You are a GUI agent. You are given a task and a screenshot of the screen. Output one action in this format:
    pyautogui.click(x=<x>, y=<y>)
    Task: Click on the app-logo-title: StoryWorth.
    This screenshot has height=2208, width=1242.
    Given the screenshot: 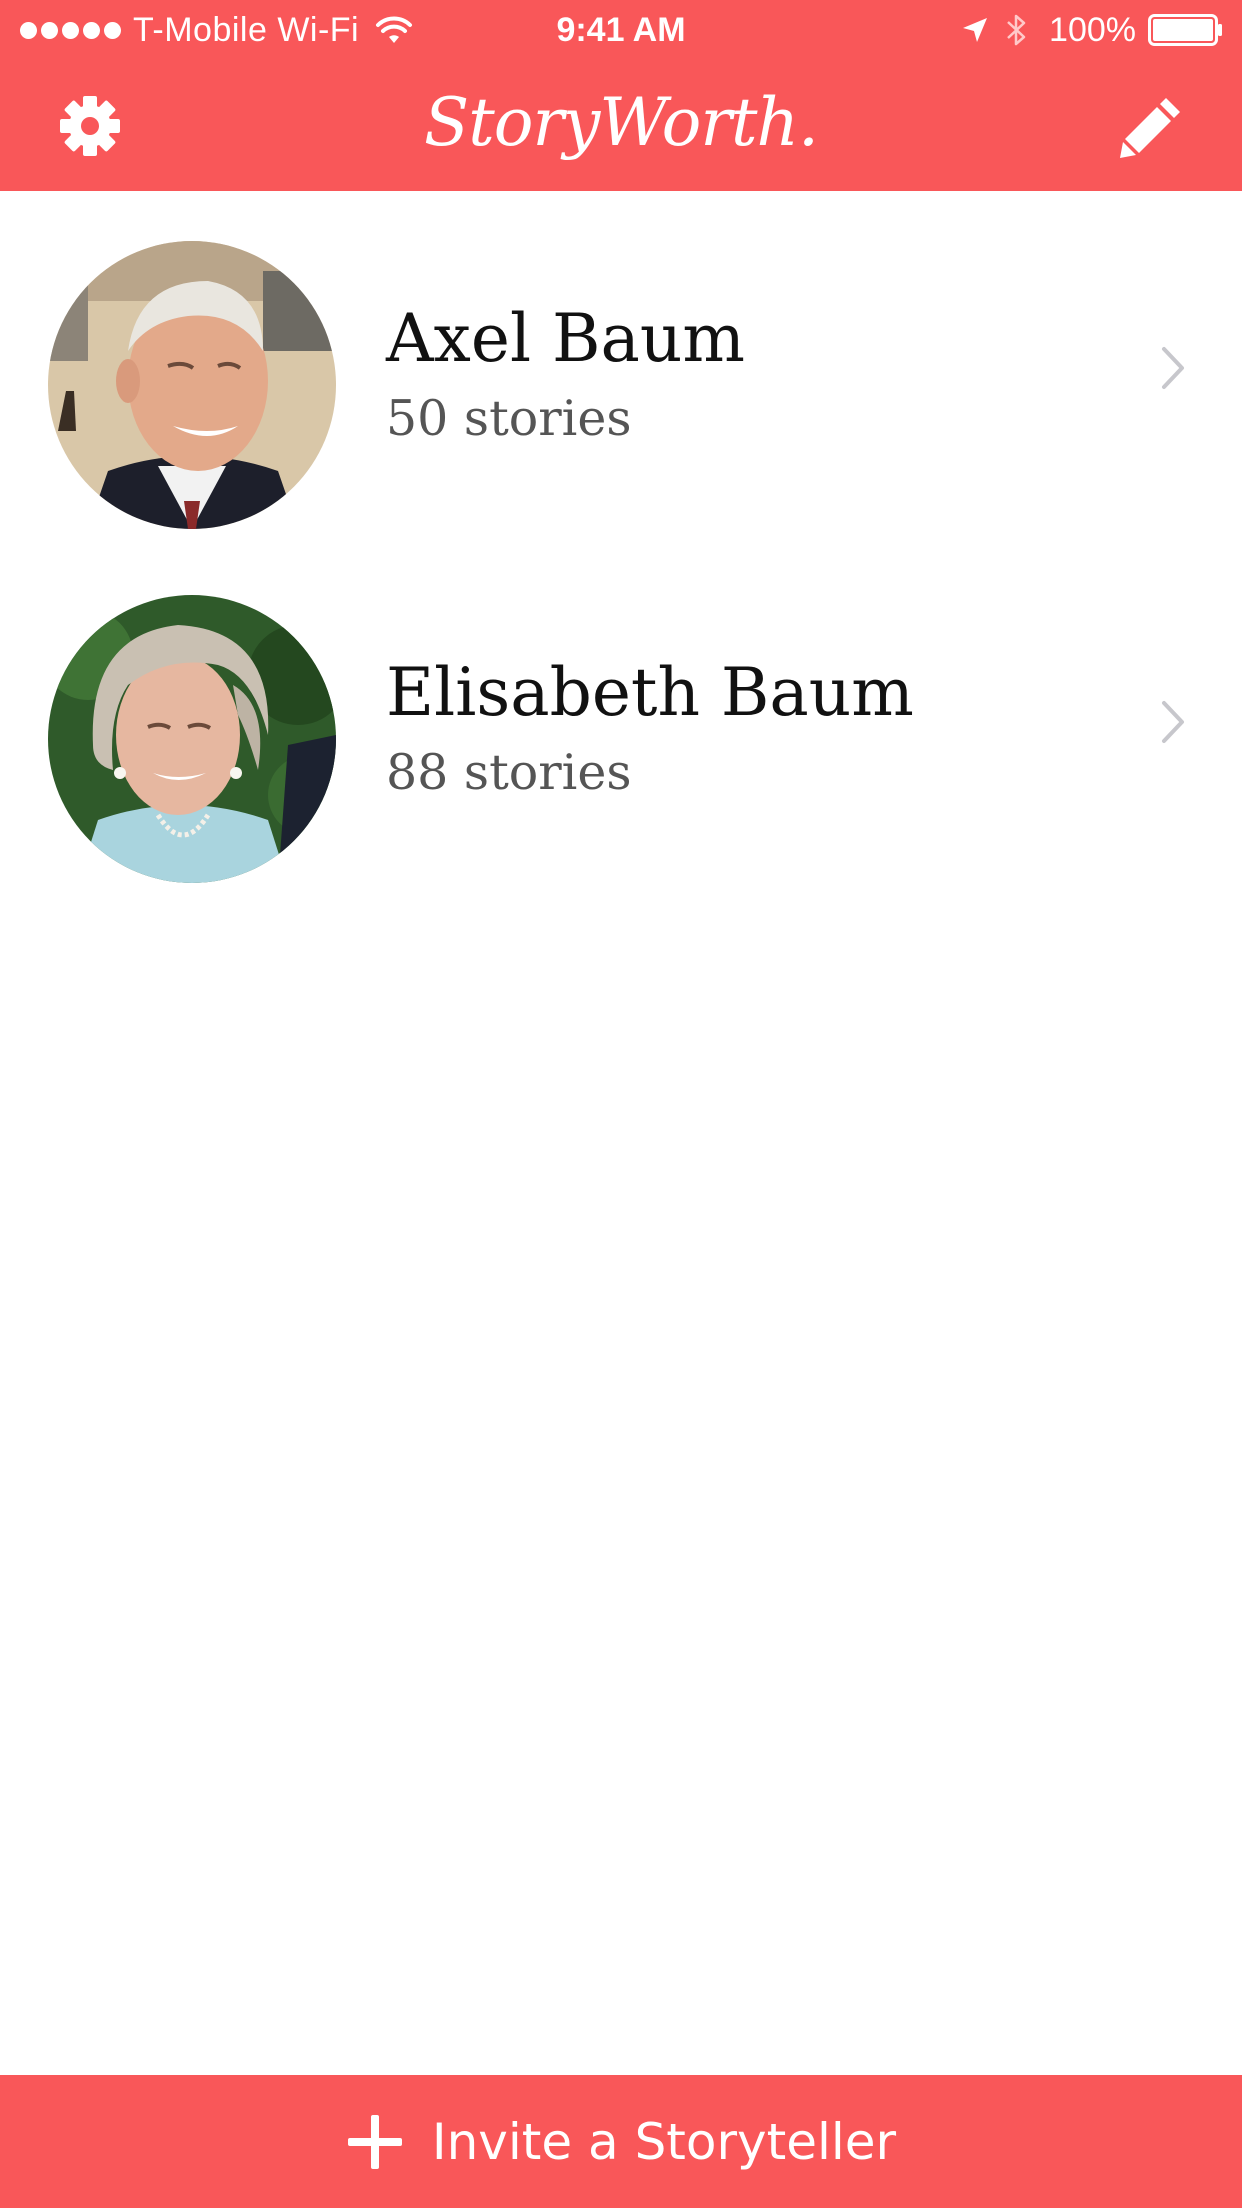 What is the action you would take?
    pyautogui.click(x=621, y=122)
    